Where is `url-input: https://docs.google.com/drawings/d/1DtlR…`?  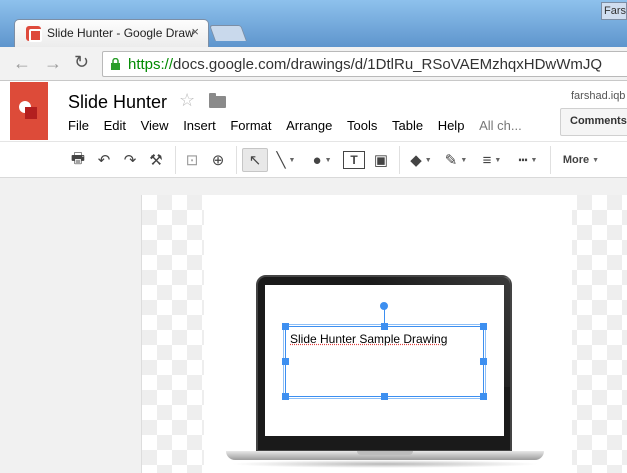
url-input: https://docs.google.com/drawings/d/1DtlR… is located at coordinates (364, 64).